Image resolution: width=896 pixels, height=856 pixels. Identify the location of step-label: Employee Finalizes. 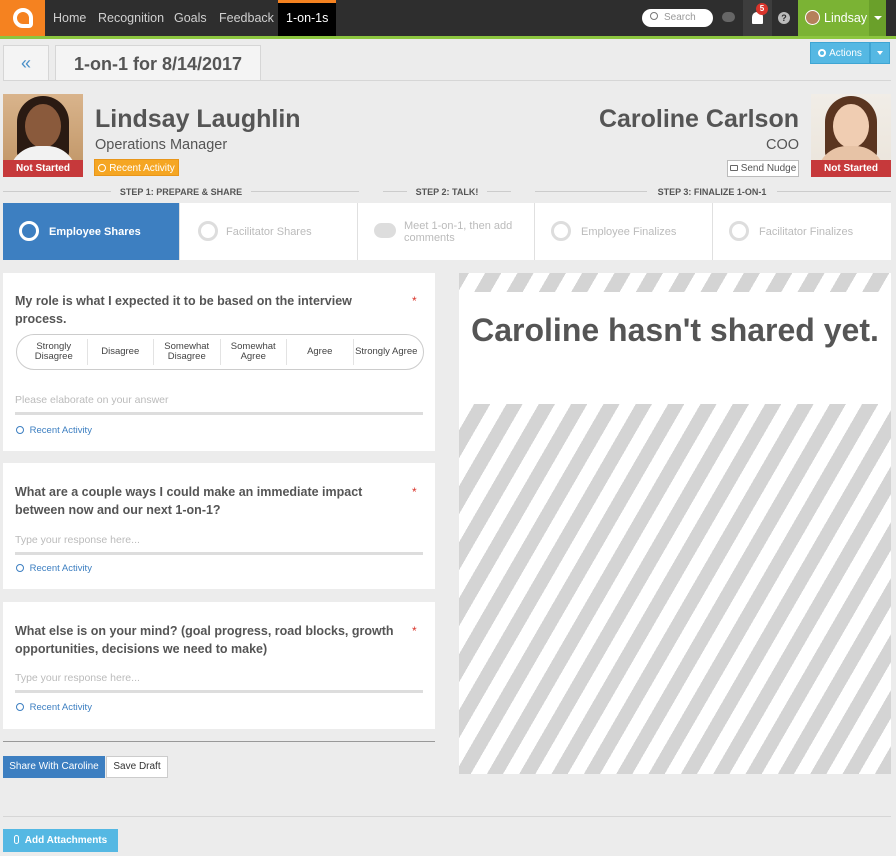
(629, 231).